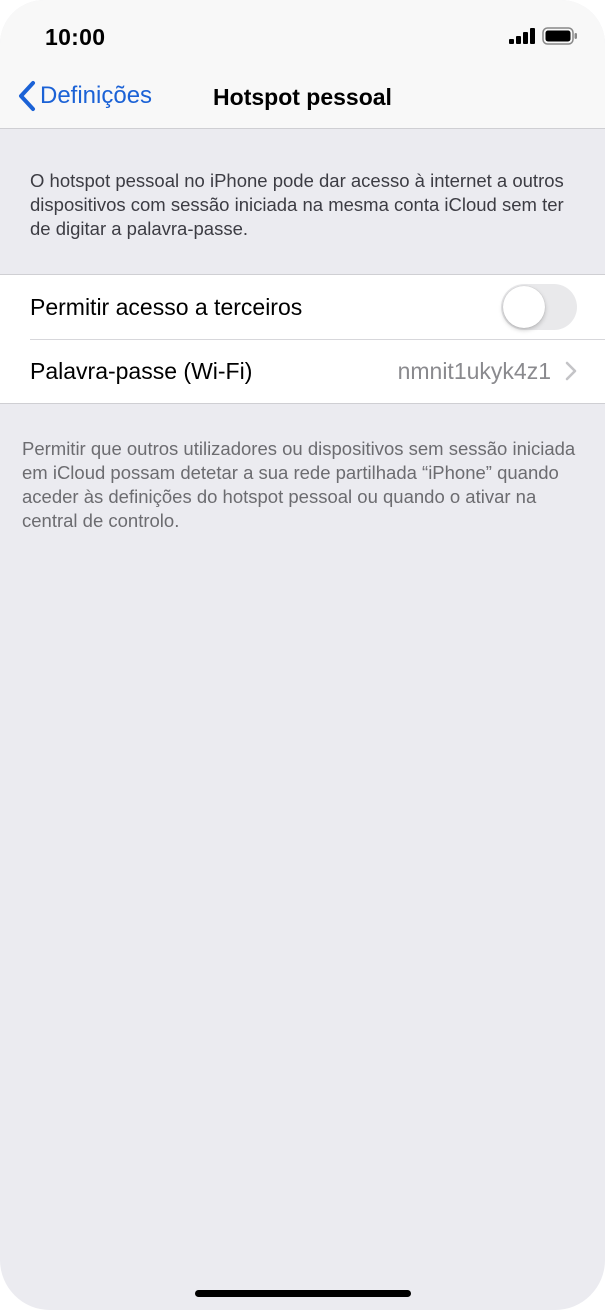 This screenshot has width=605, height=1310. Describe the element at coordinates (302, 64) in the screenshot. I see `top-bar: 10:00 Definições Hotspot pessoal` at that location.